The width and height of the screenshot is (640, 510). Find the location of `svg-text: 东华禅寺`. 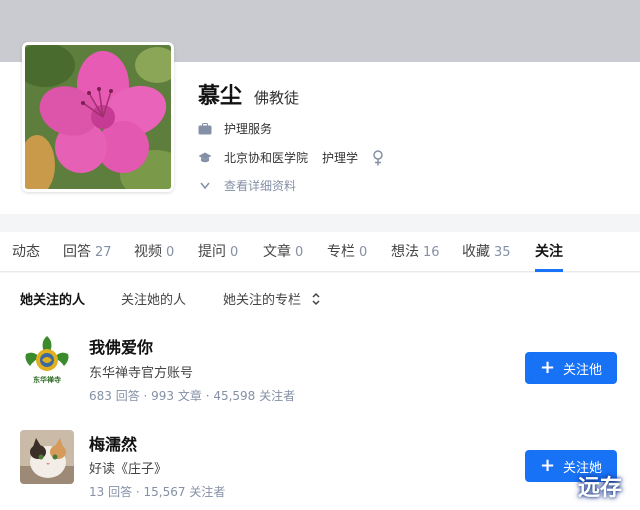

svg-text: 东华禅寺 is located at coordinates (47, 379).